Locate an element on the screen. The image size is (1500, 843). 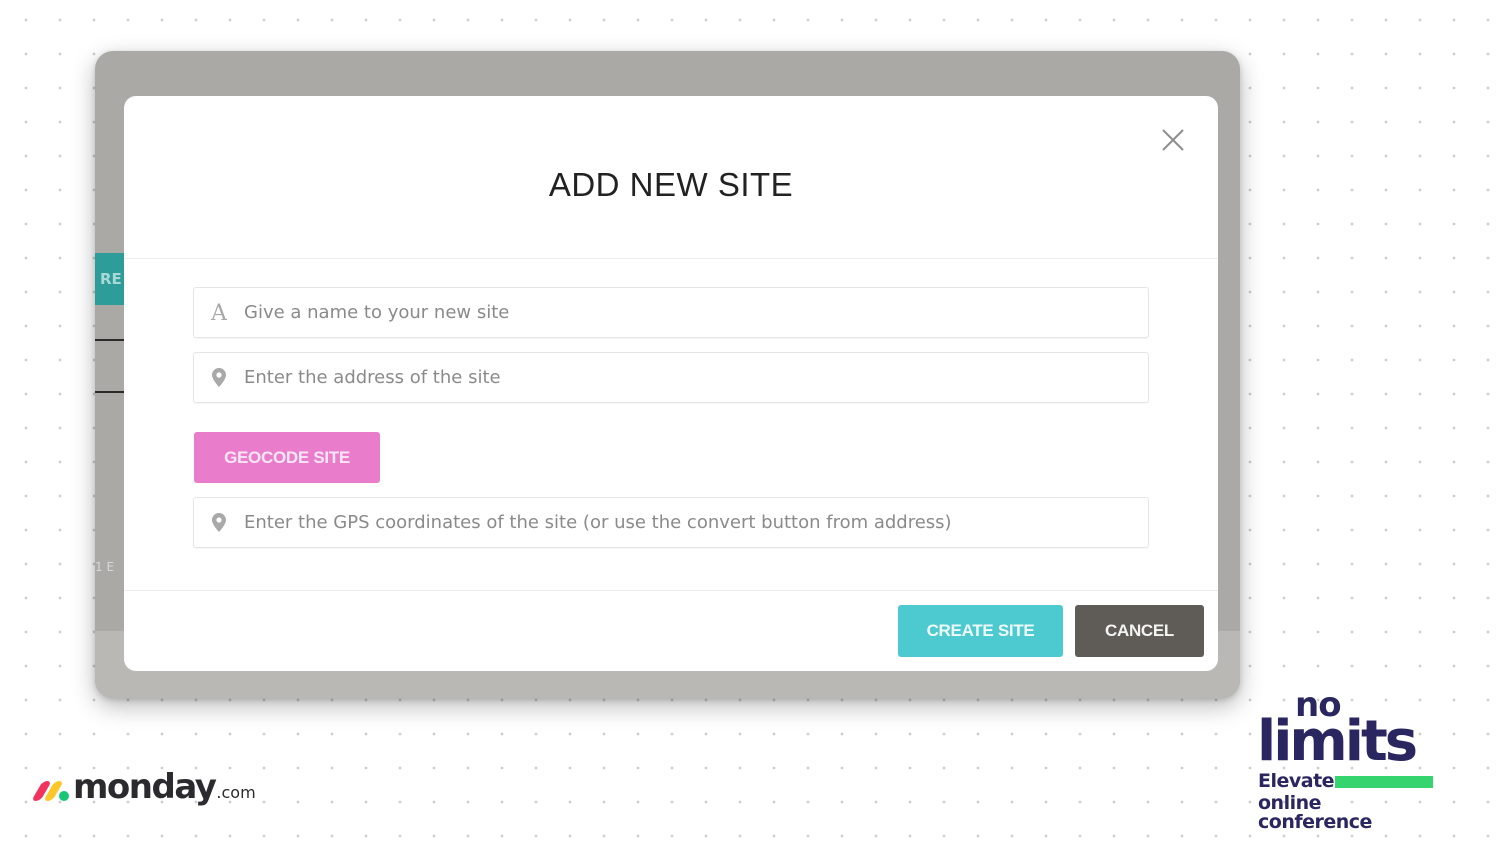
background-text: 1 E is located at coordinates (105, 567).